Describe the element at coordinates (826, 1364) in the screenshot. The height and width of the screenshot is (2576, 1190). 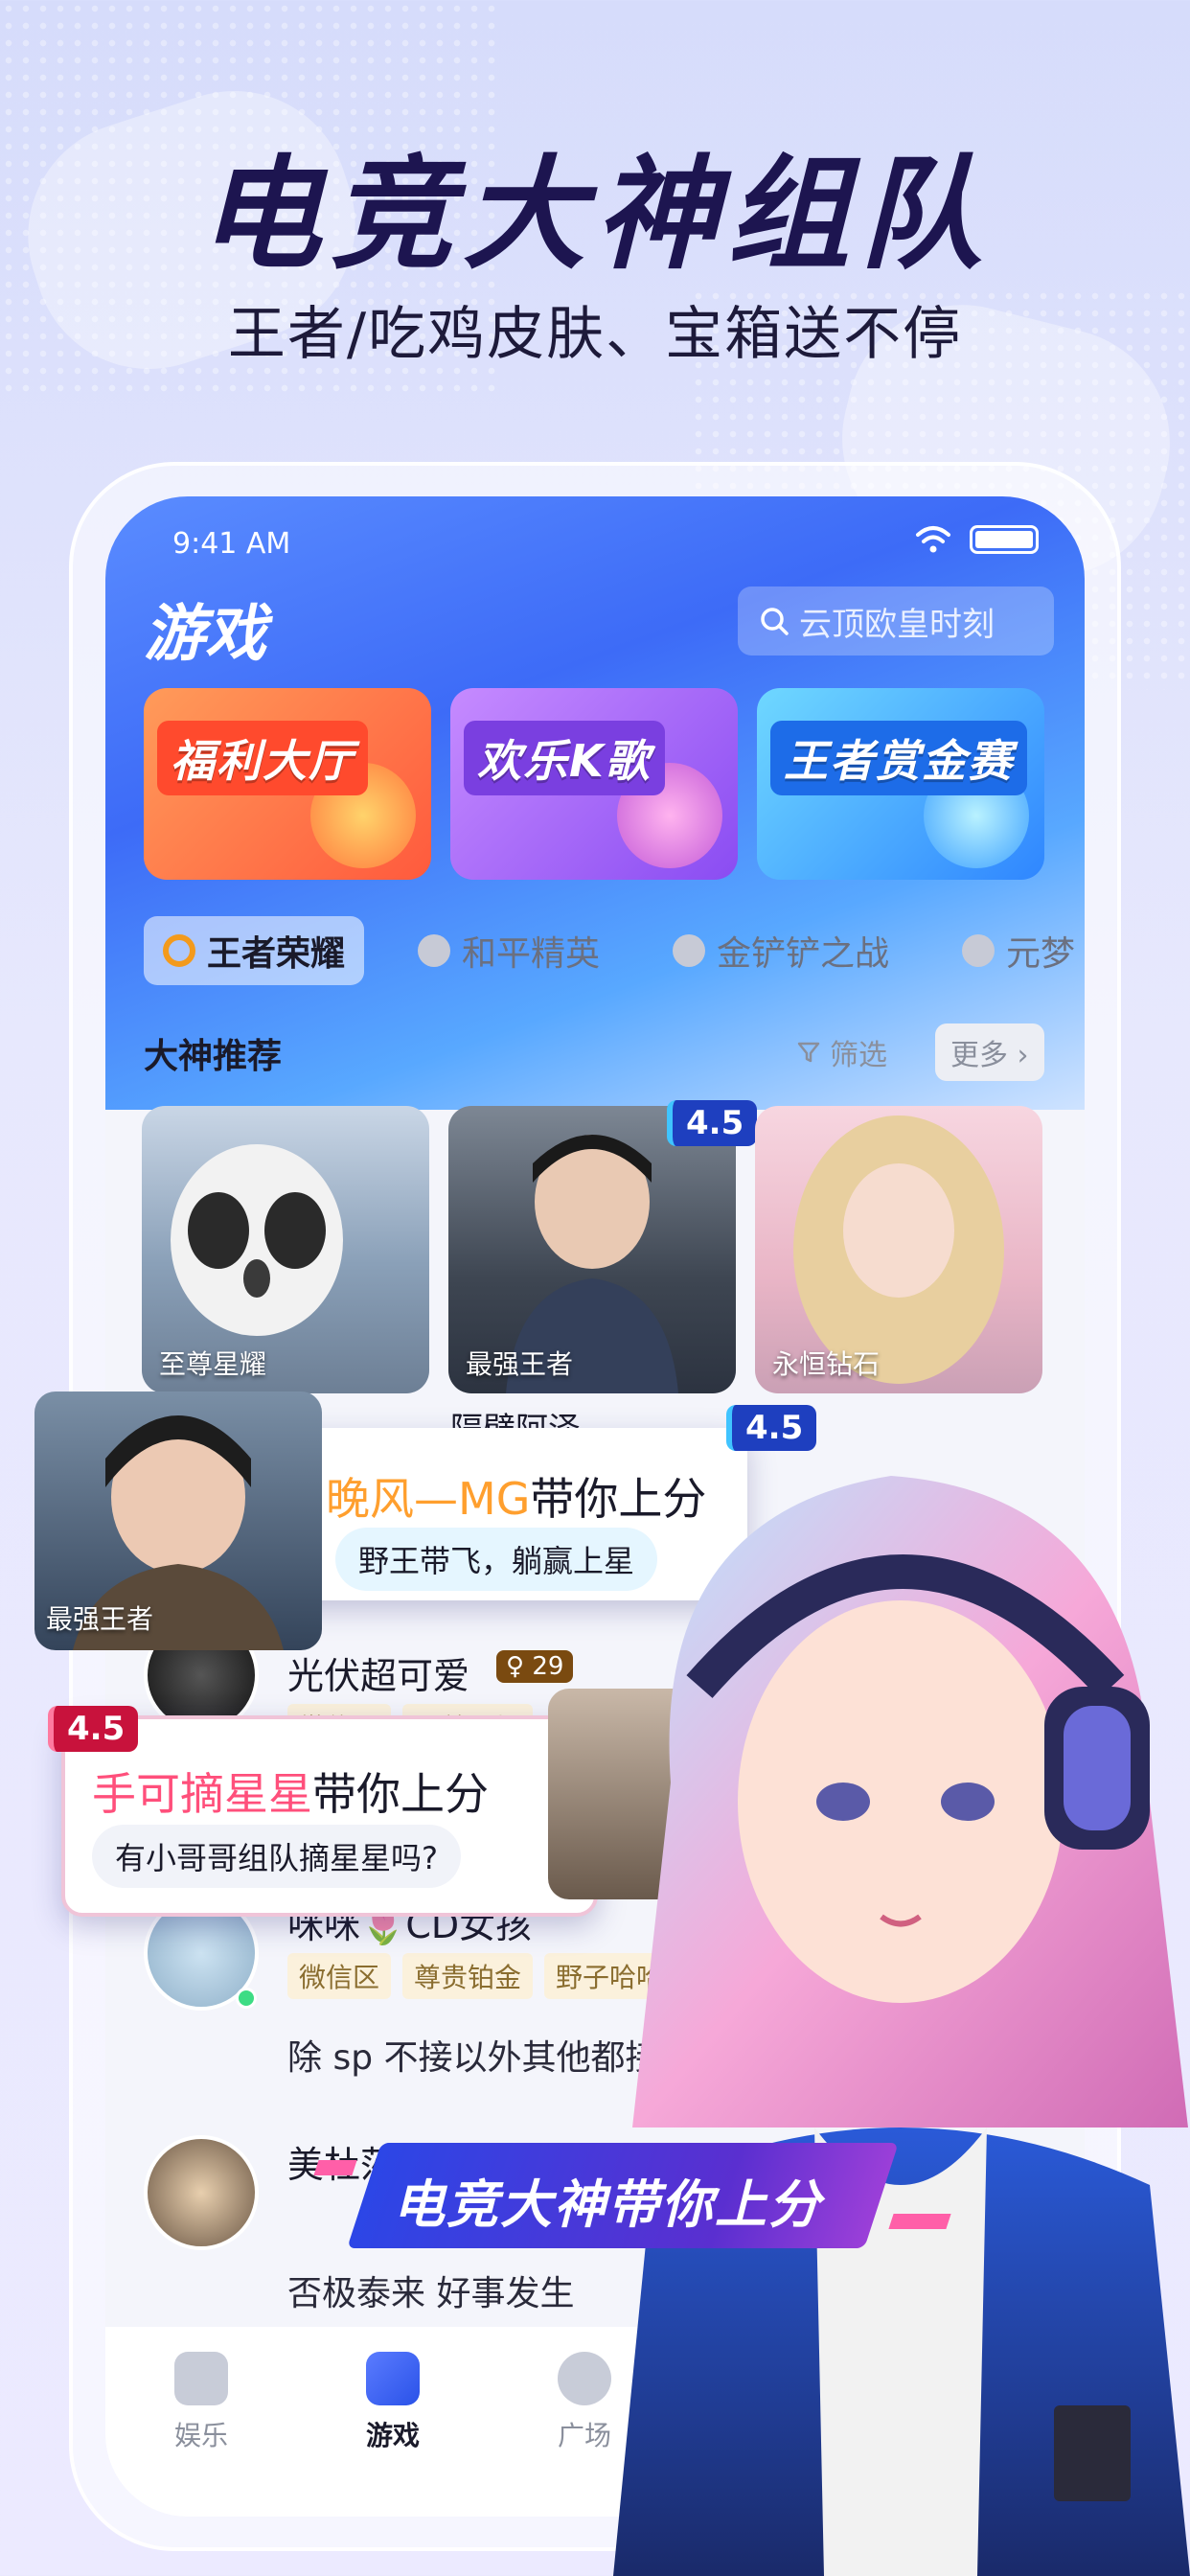
I see `card-rank: 永恒钻石` at that location.